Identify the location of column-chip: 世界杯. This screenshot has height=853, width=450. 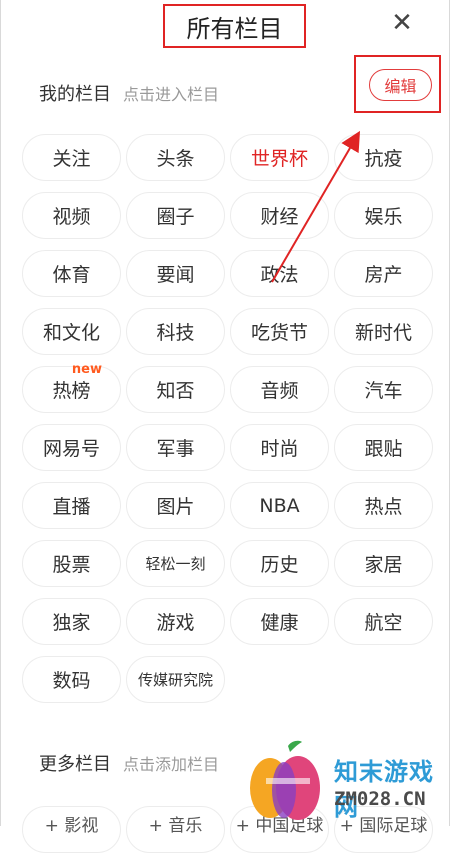
(279, 157).